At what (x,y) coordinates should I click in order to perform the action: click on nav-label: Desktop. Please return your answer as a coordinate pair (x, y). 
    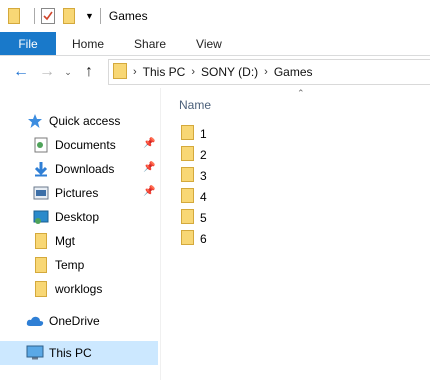
    Looking at the image, I should click on (77, 217).